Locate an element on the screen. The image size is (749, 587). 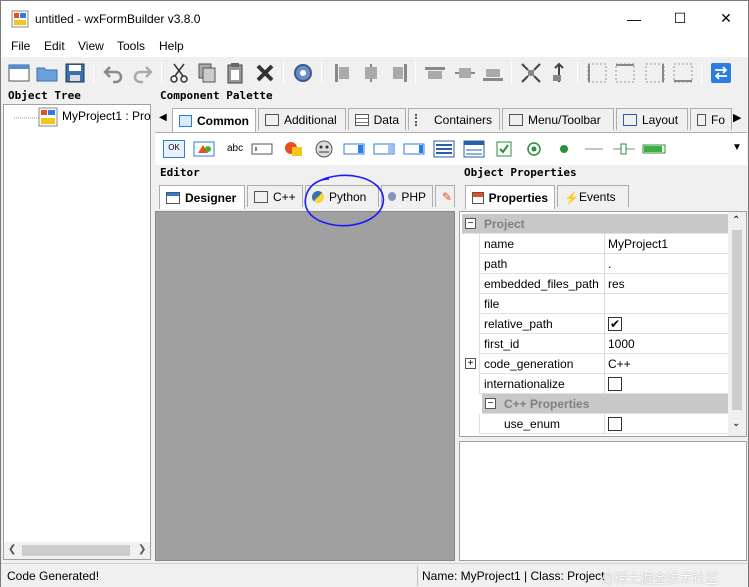
menu-help: Help is located at coordinates (171, 46).